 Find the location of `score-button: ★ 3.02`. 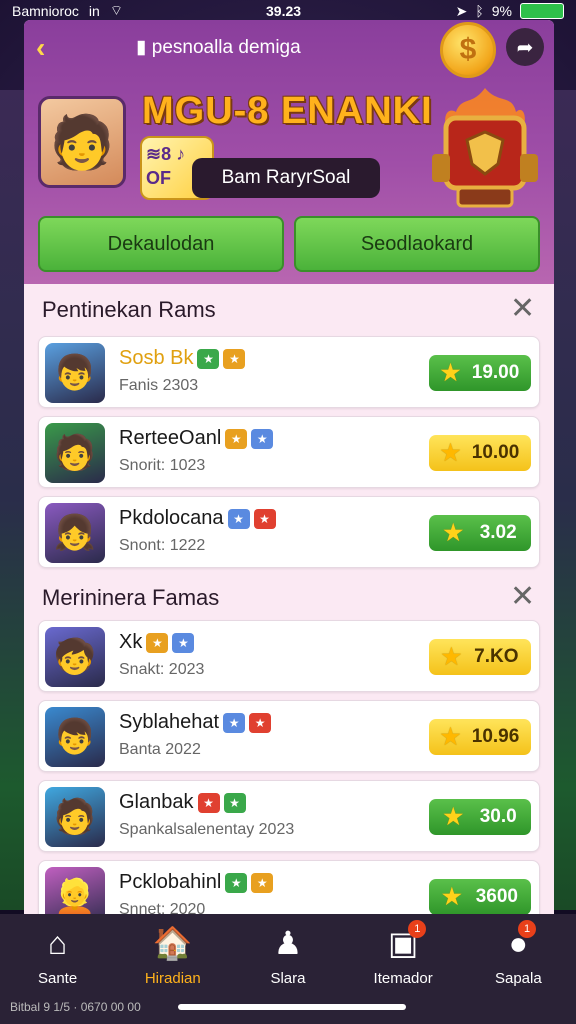

score-button: ★ 3.02 is located at coordinates (480, 533).